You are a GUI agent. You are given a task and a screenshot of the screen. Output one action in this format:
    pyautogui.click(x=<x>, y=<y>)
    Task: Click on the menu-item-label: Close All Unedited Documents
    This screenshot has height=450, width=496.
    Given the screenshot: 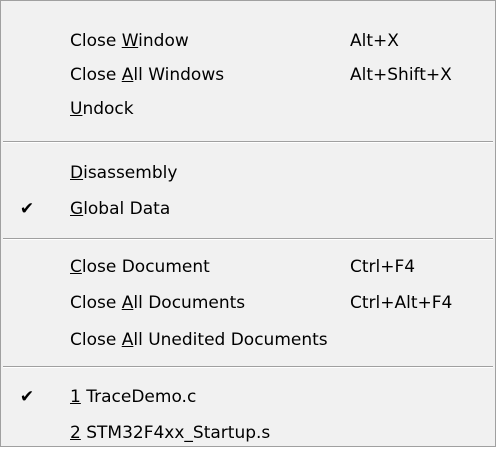 What is the action you would take?
    pyautogui.click(x=199, y=340)
    